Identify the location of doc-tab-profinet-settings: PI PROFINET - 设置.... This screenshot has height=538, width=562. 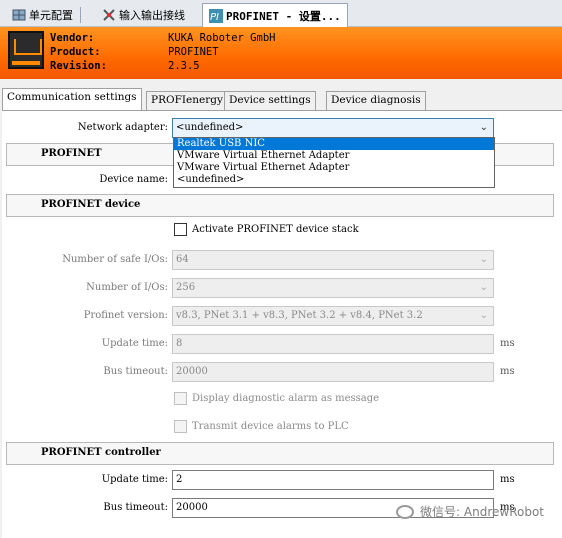
(275, 15).